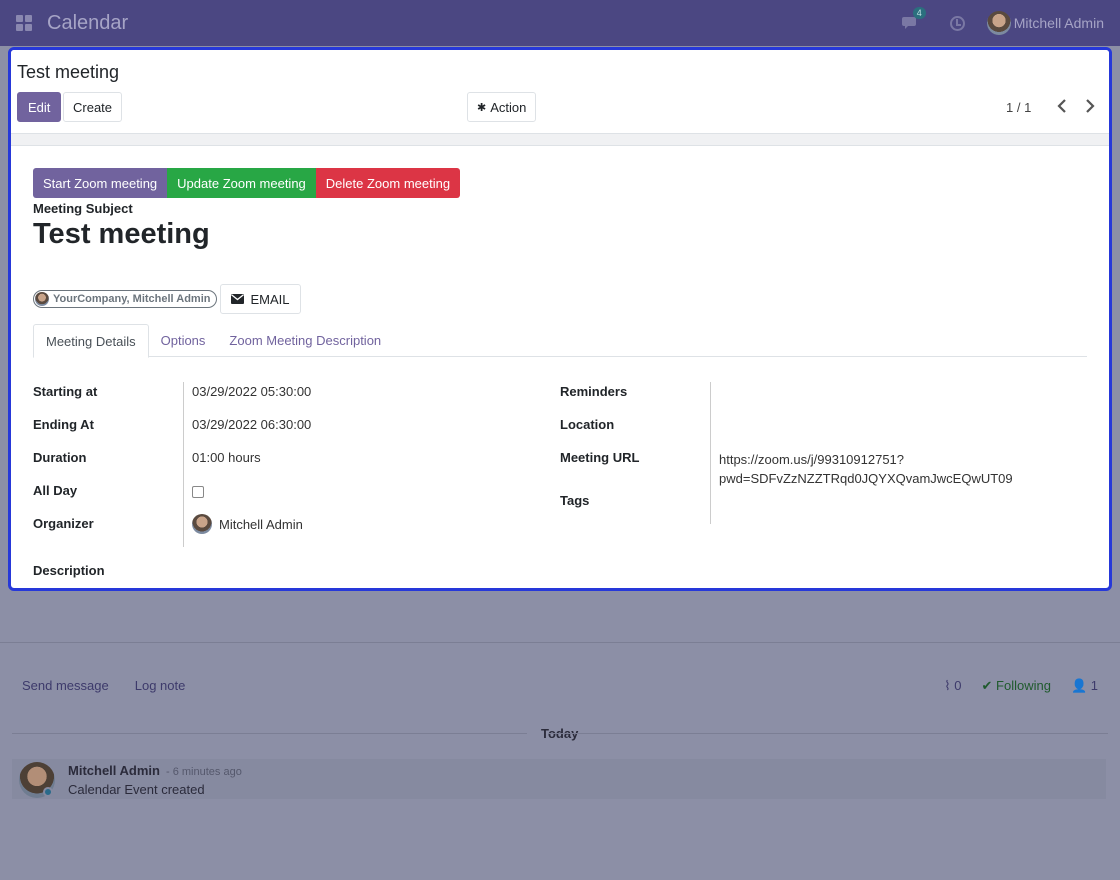  What do you see at coordinates (388, 183) in the screenshot?
I see `delete-zoom-meeting-button: Delete Zoom meeting` at bounding box center [388, 183].